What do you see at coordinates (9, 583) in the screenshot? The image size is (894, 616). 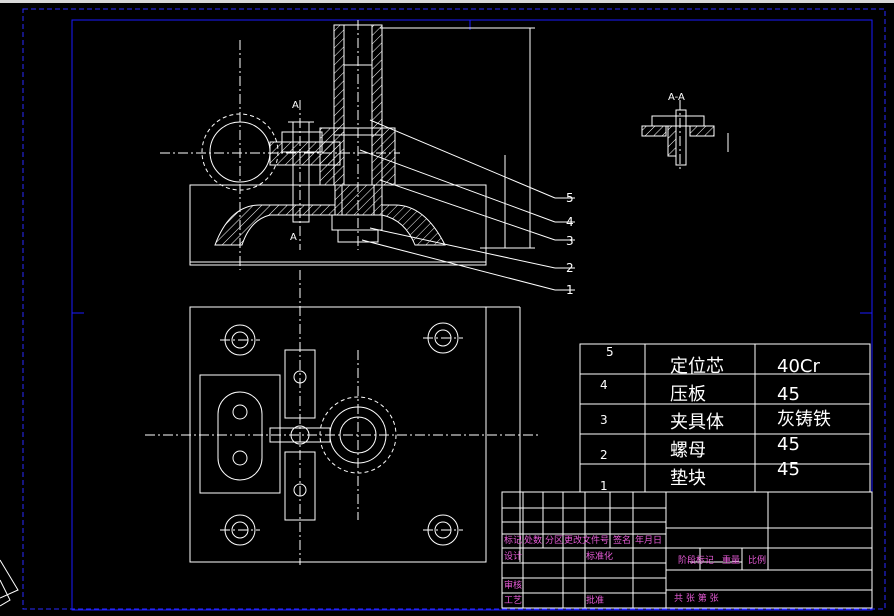 I see `ucs-icon` at bounding box center [9, 583].